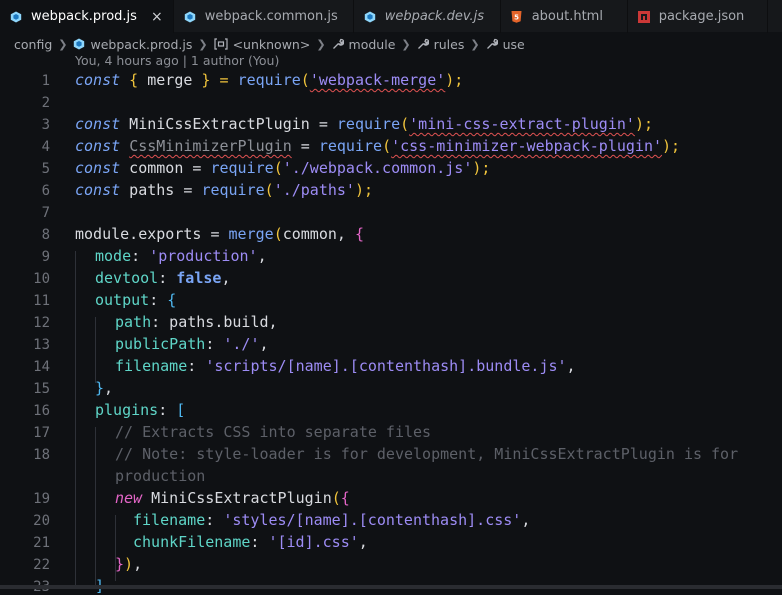 The image size is (782, 595). Describe the element at coordinates (41, 543) in the screenshot. I see `line-number: 21` at that location.